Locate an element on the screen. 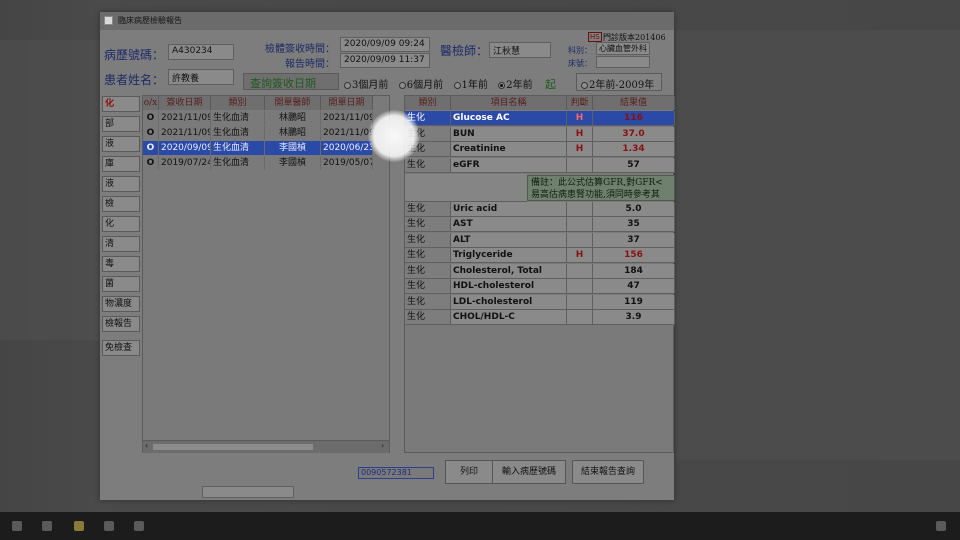  result-row: 生化 Triglyceride H 156 is located at coordinates (540, 255).